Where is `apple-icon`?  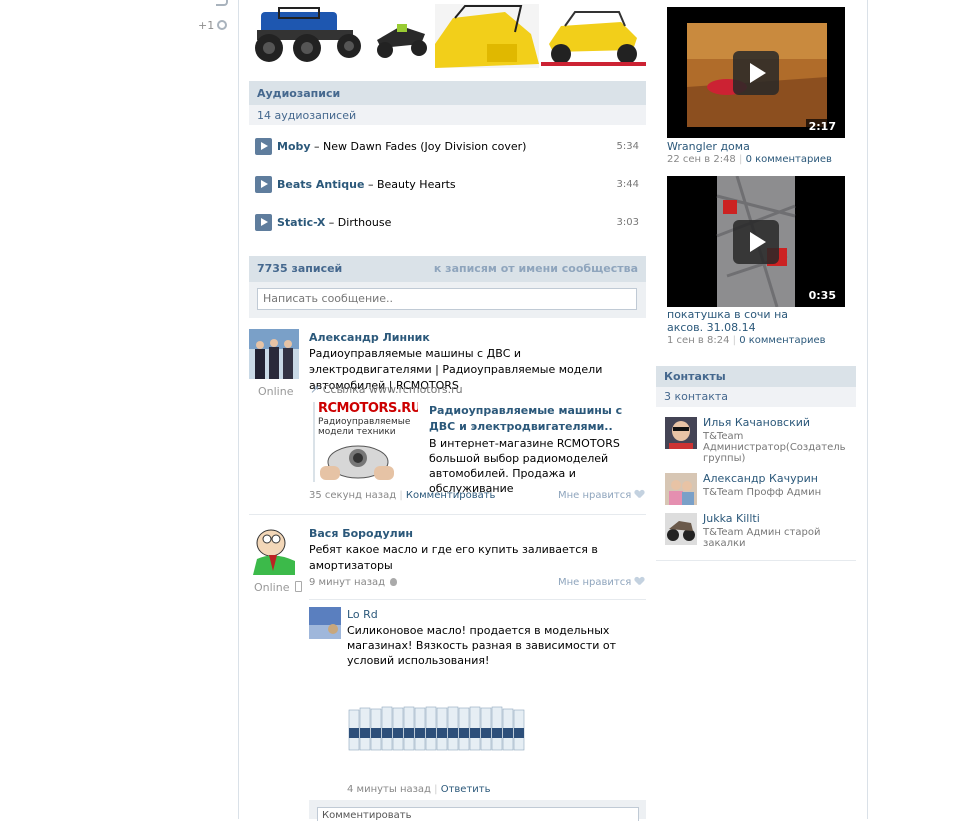 apple-icon is located at coordinates (394, 582).